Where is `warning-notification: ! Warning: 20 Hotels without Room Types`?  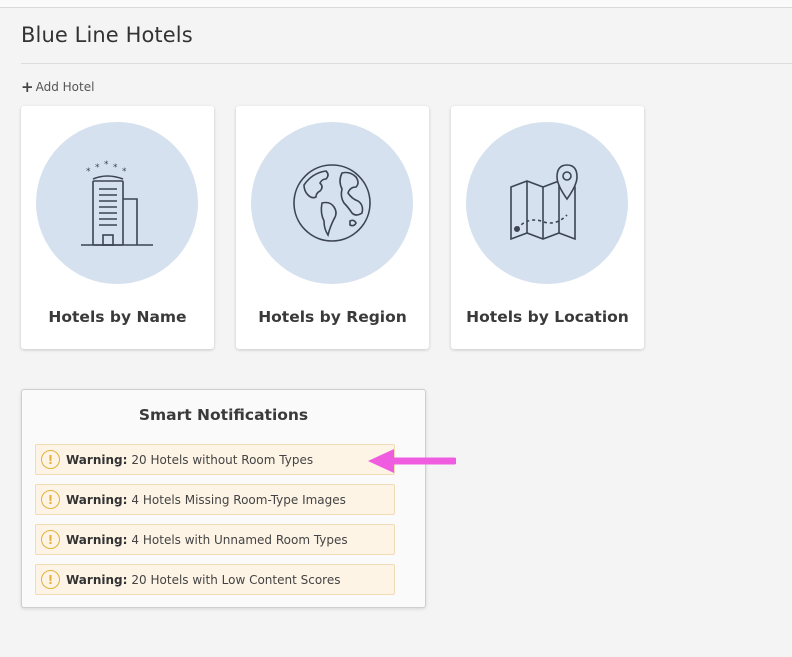 warning-notification: ! Warning: 20 Hotels without Room Types is located at coordinates (215, 459).